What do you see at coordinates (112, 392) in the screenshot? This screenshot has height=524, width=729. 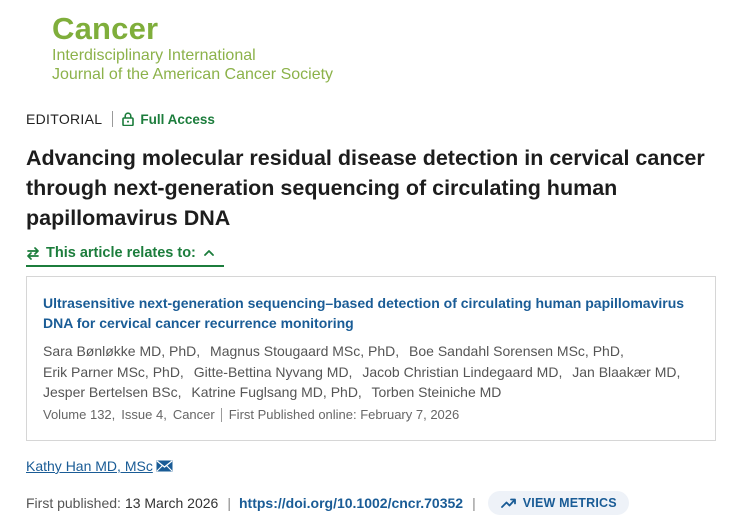 I see `author-link: Jesper Bertelsen BSc,` at bounding box center [112, 392].